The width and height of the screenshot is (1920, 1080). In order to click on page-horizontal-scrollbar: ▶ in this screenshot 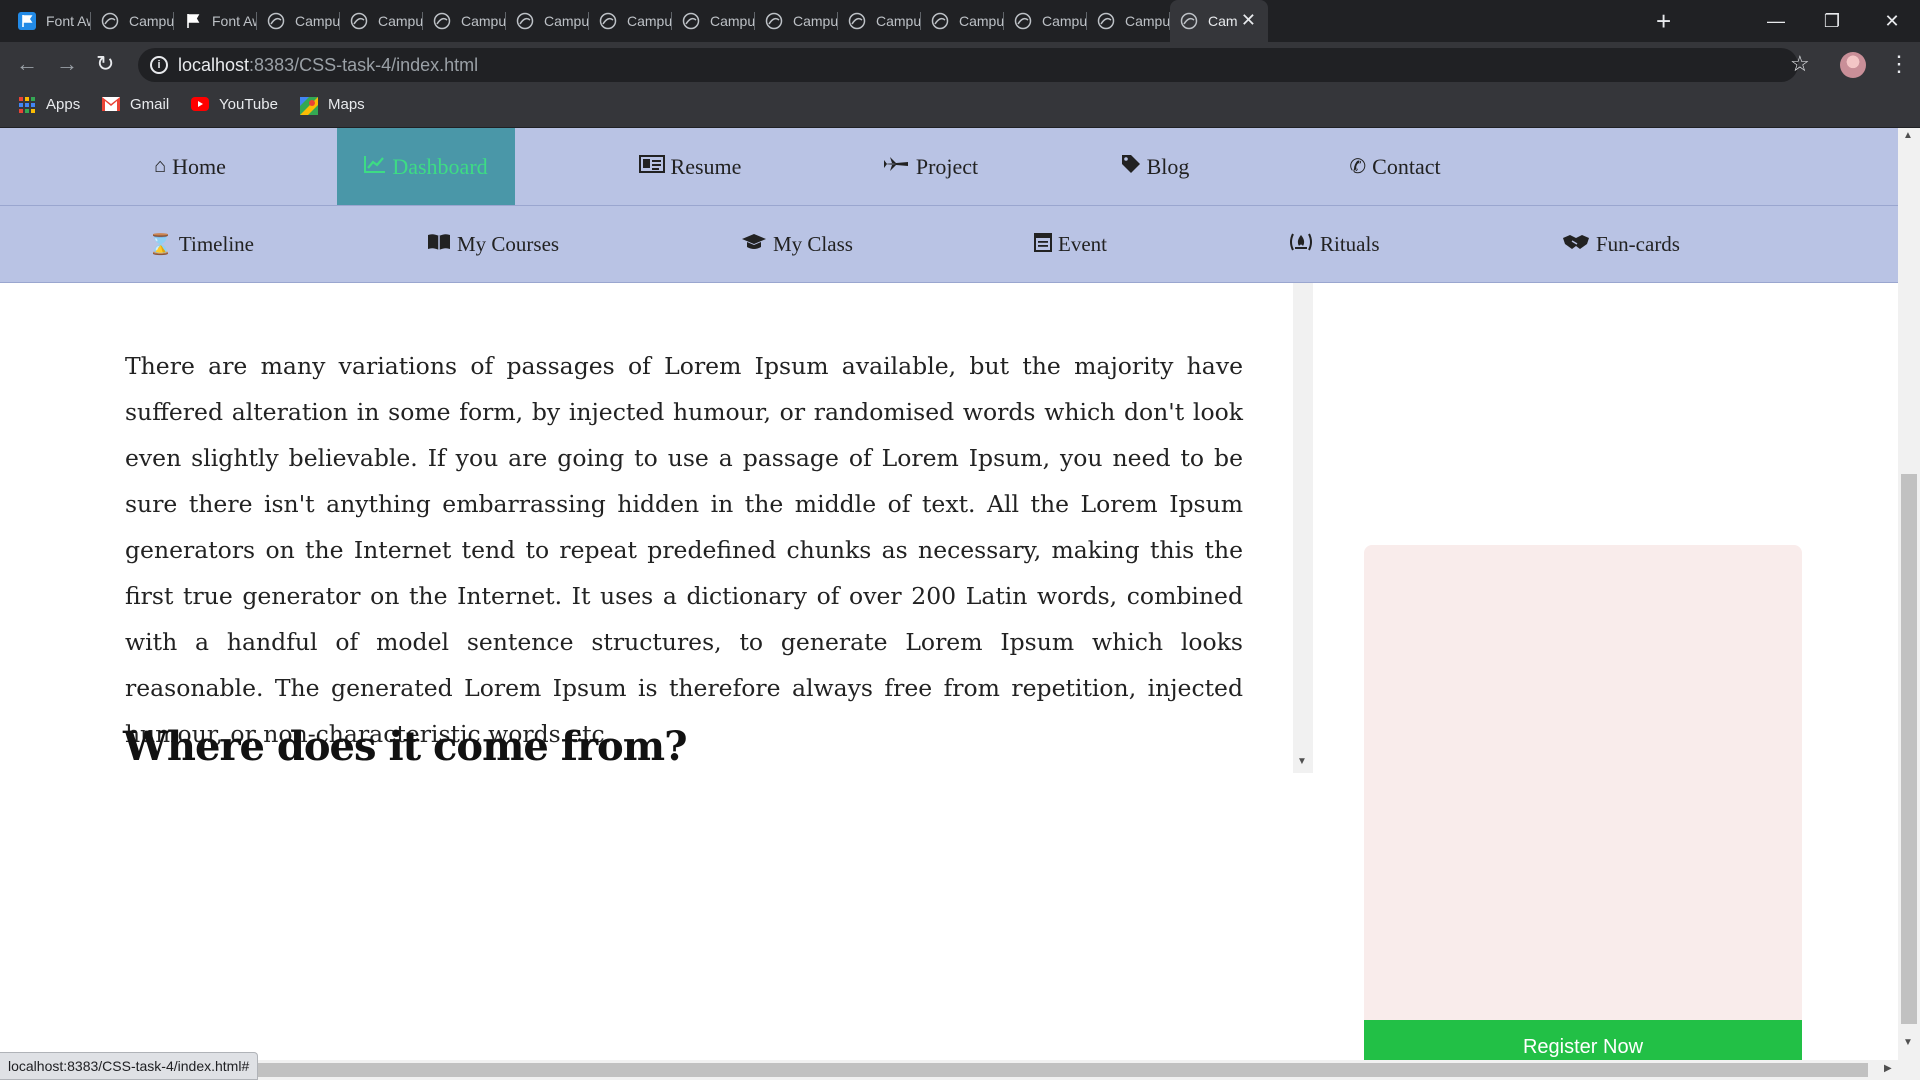, I will do `click(960, 1070)`.